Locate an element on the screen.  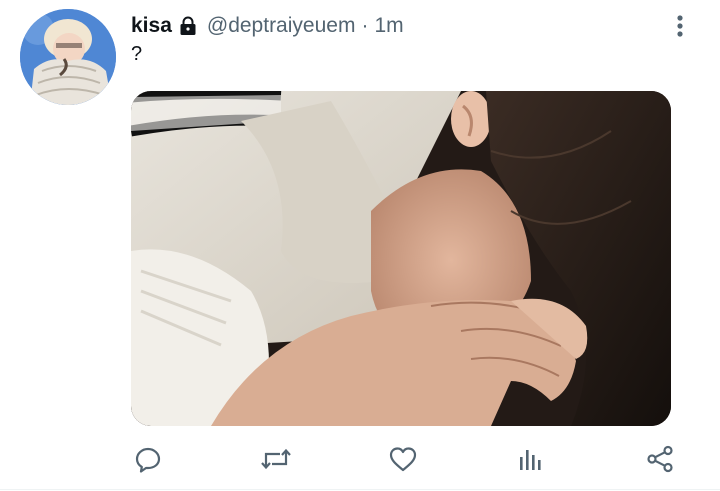
analytics-icon is located at coordinates (530, 460).